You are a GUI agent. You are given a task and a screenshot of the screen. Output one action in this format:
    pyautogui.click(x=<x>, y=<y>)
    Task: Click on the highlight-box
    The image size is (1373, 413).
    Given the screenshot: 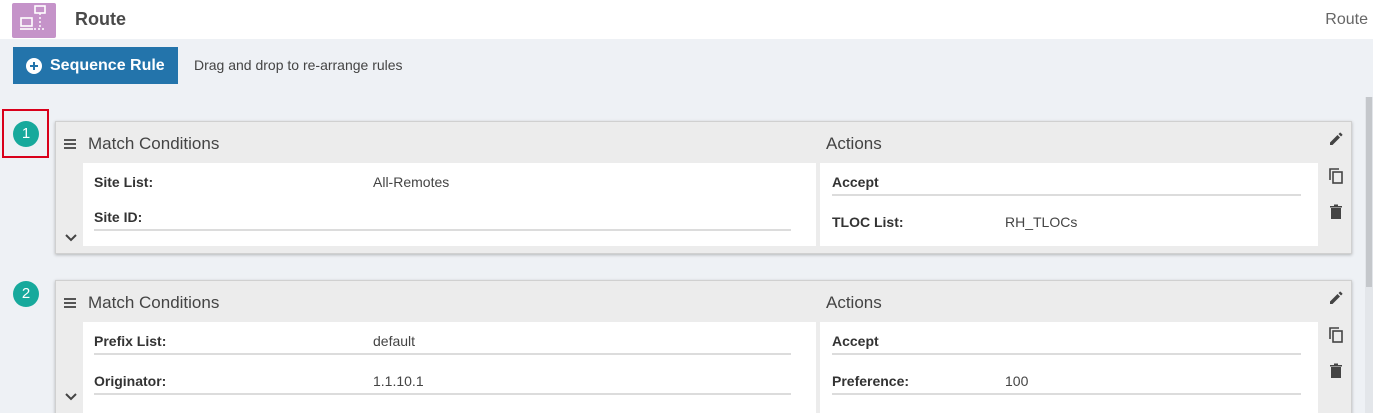 What is the action you would take?
    pyautogui.click(x=25, y=133)
    